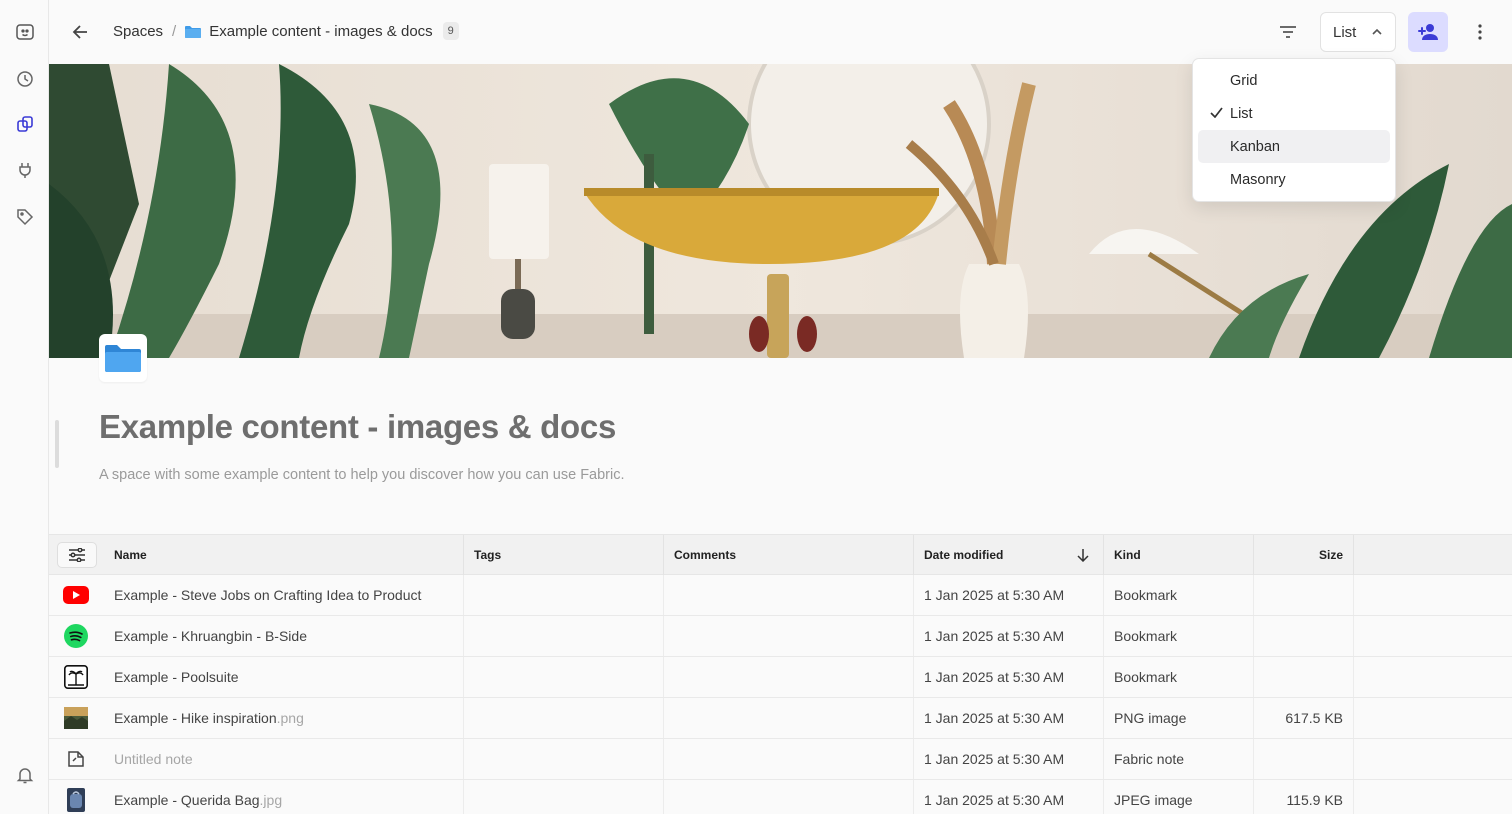 This screenshot has width=1512, height=814. What do you see at coordinates (1294, 113) in the screenshot?
I see `menu-item-list: List` at bounding box center [1294, 113].